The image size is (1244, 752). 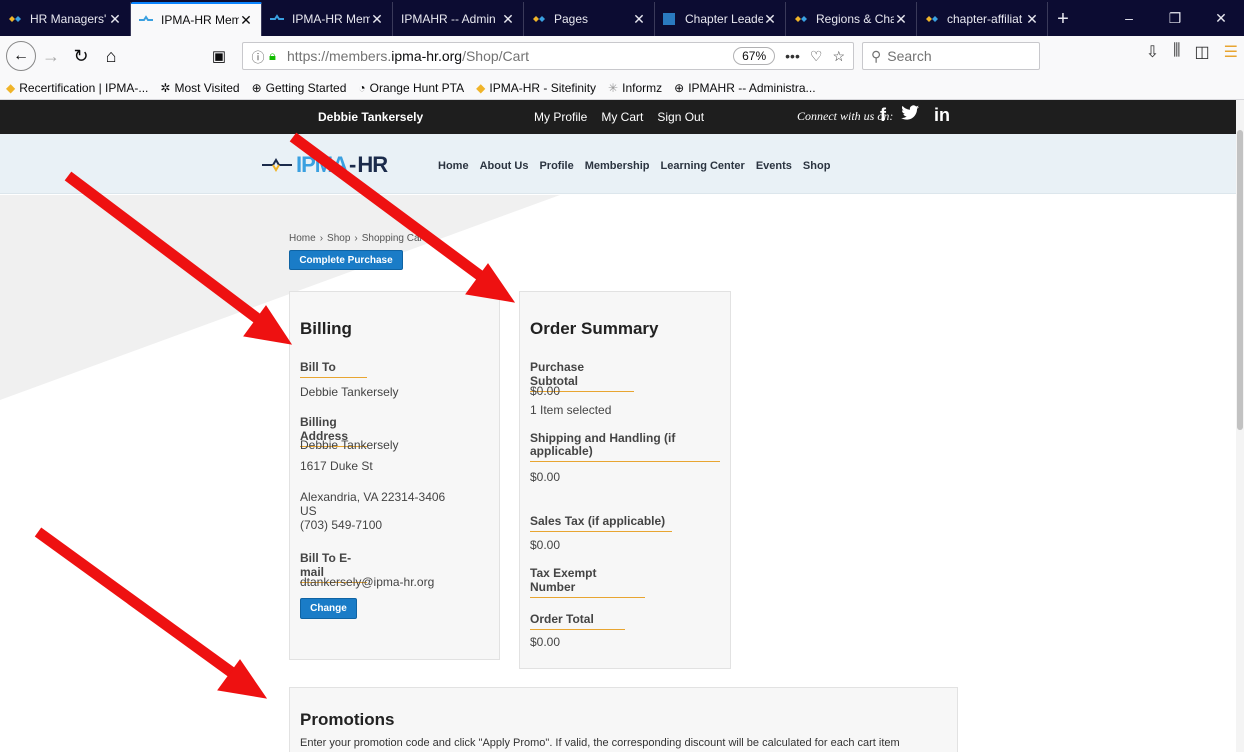 I want to click on toolbar-right: ⇩ ⫼ ◫ ☰, so click(x=1192, y=52).